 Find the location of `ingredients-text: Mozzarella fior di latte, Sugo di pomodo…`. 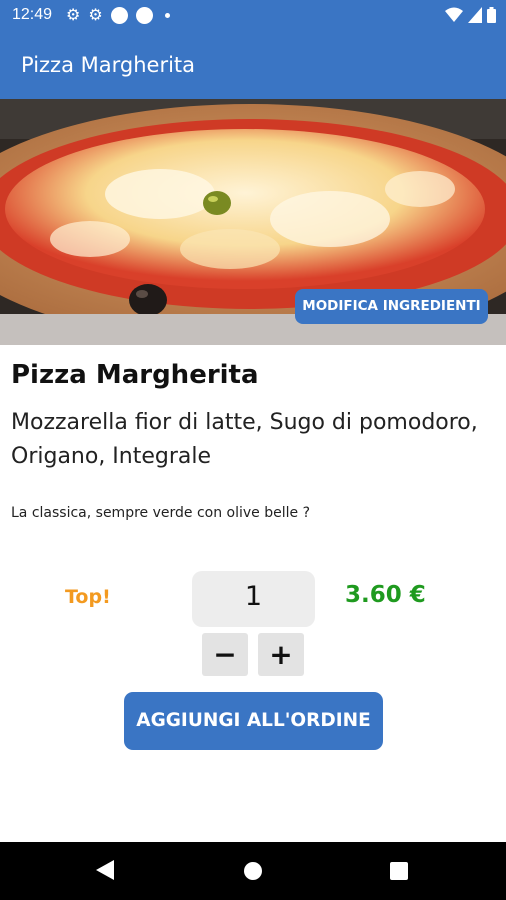

ingredients-text: Mozzarella fior di latte, Sugo di pomodo… is located at coordinates (244, 439).